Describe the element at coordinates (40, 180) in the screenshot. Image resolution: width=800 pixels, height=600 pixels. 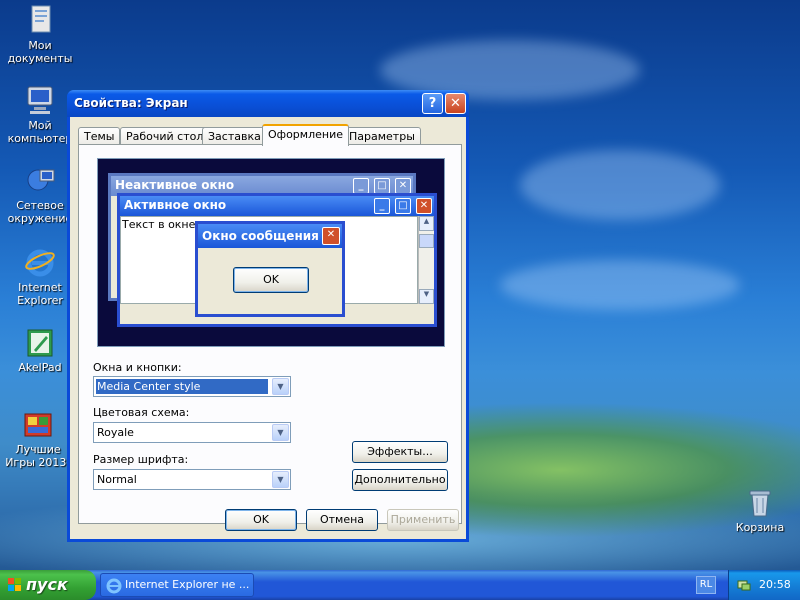
I see `network-icon` at that location.